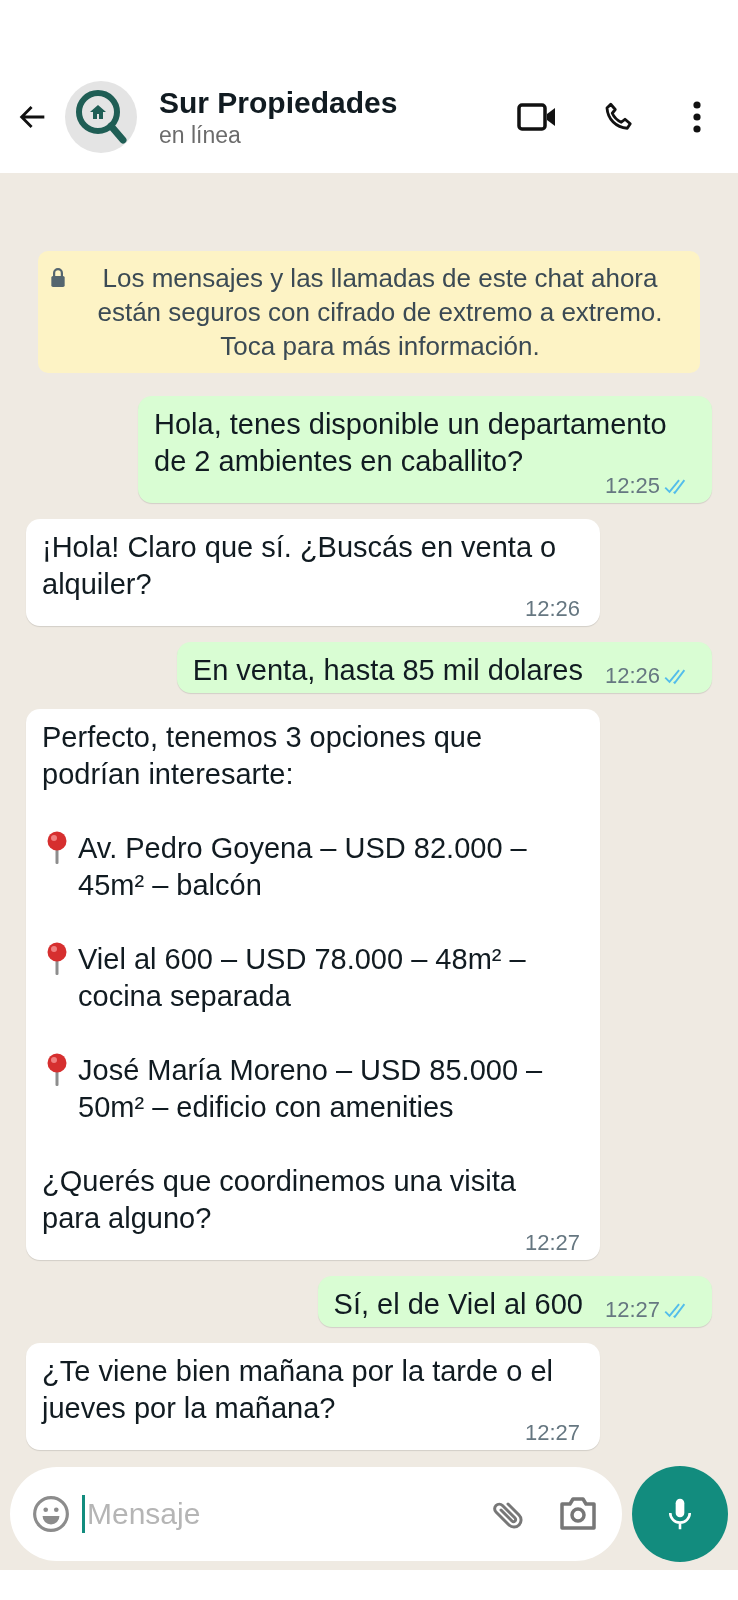 The width and height of the screenshot is (738, 1600). I want to click on contact-status: en línea, so click(200, 135).